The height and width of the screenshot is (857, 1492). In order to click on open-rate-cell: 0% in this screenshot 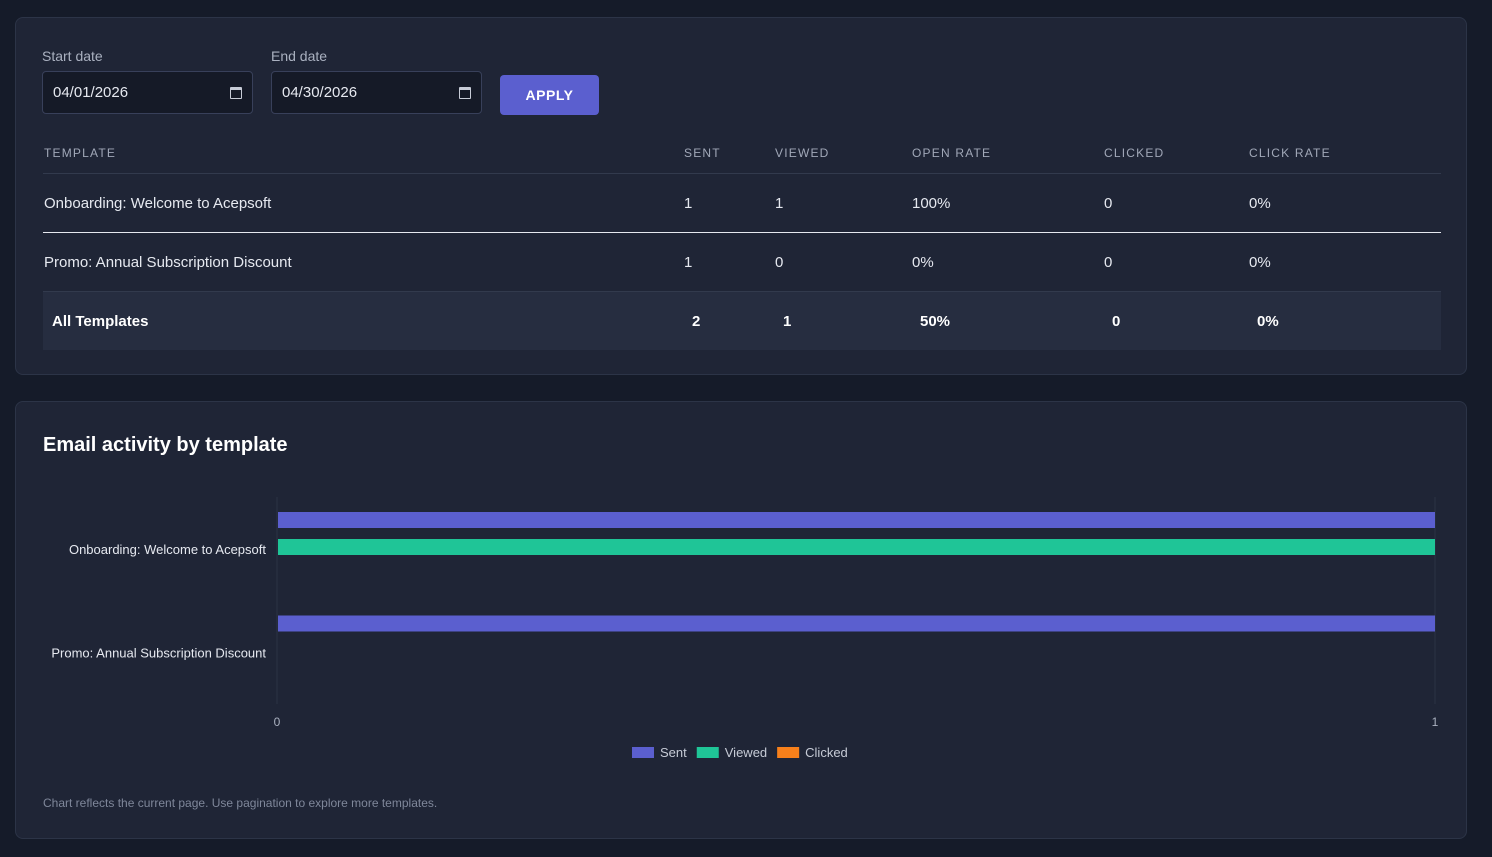, I will do `click(923, 262)`.